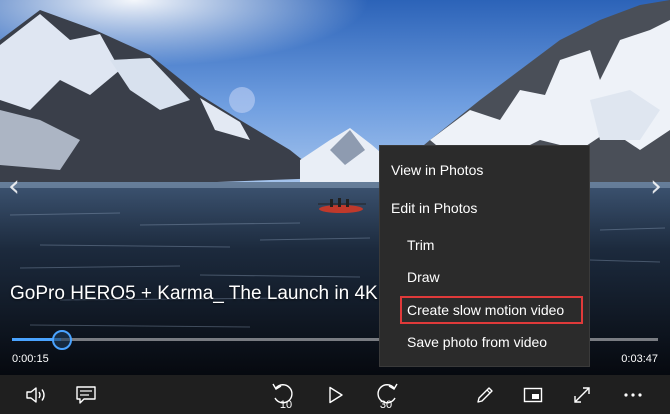  I want to click on menu-item-trim: Trim, so click(498, 245).